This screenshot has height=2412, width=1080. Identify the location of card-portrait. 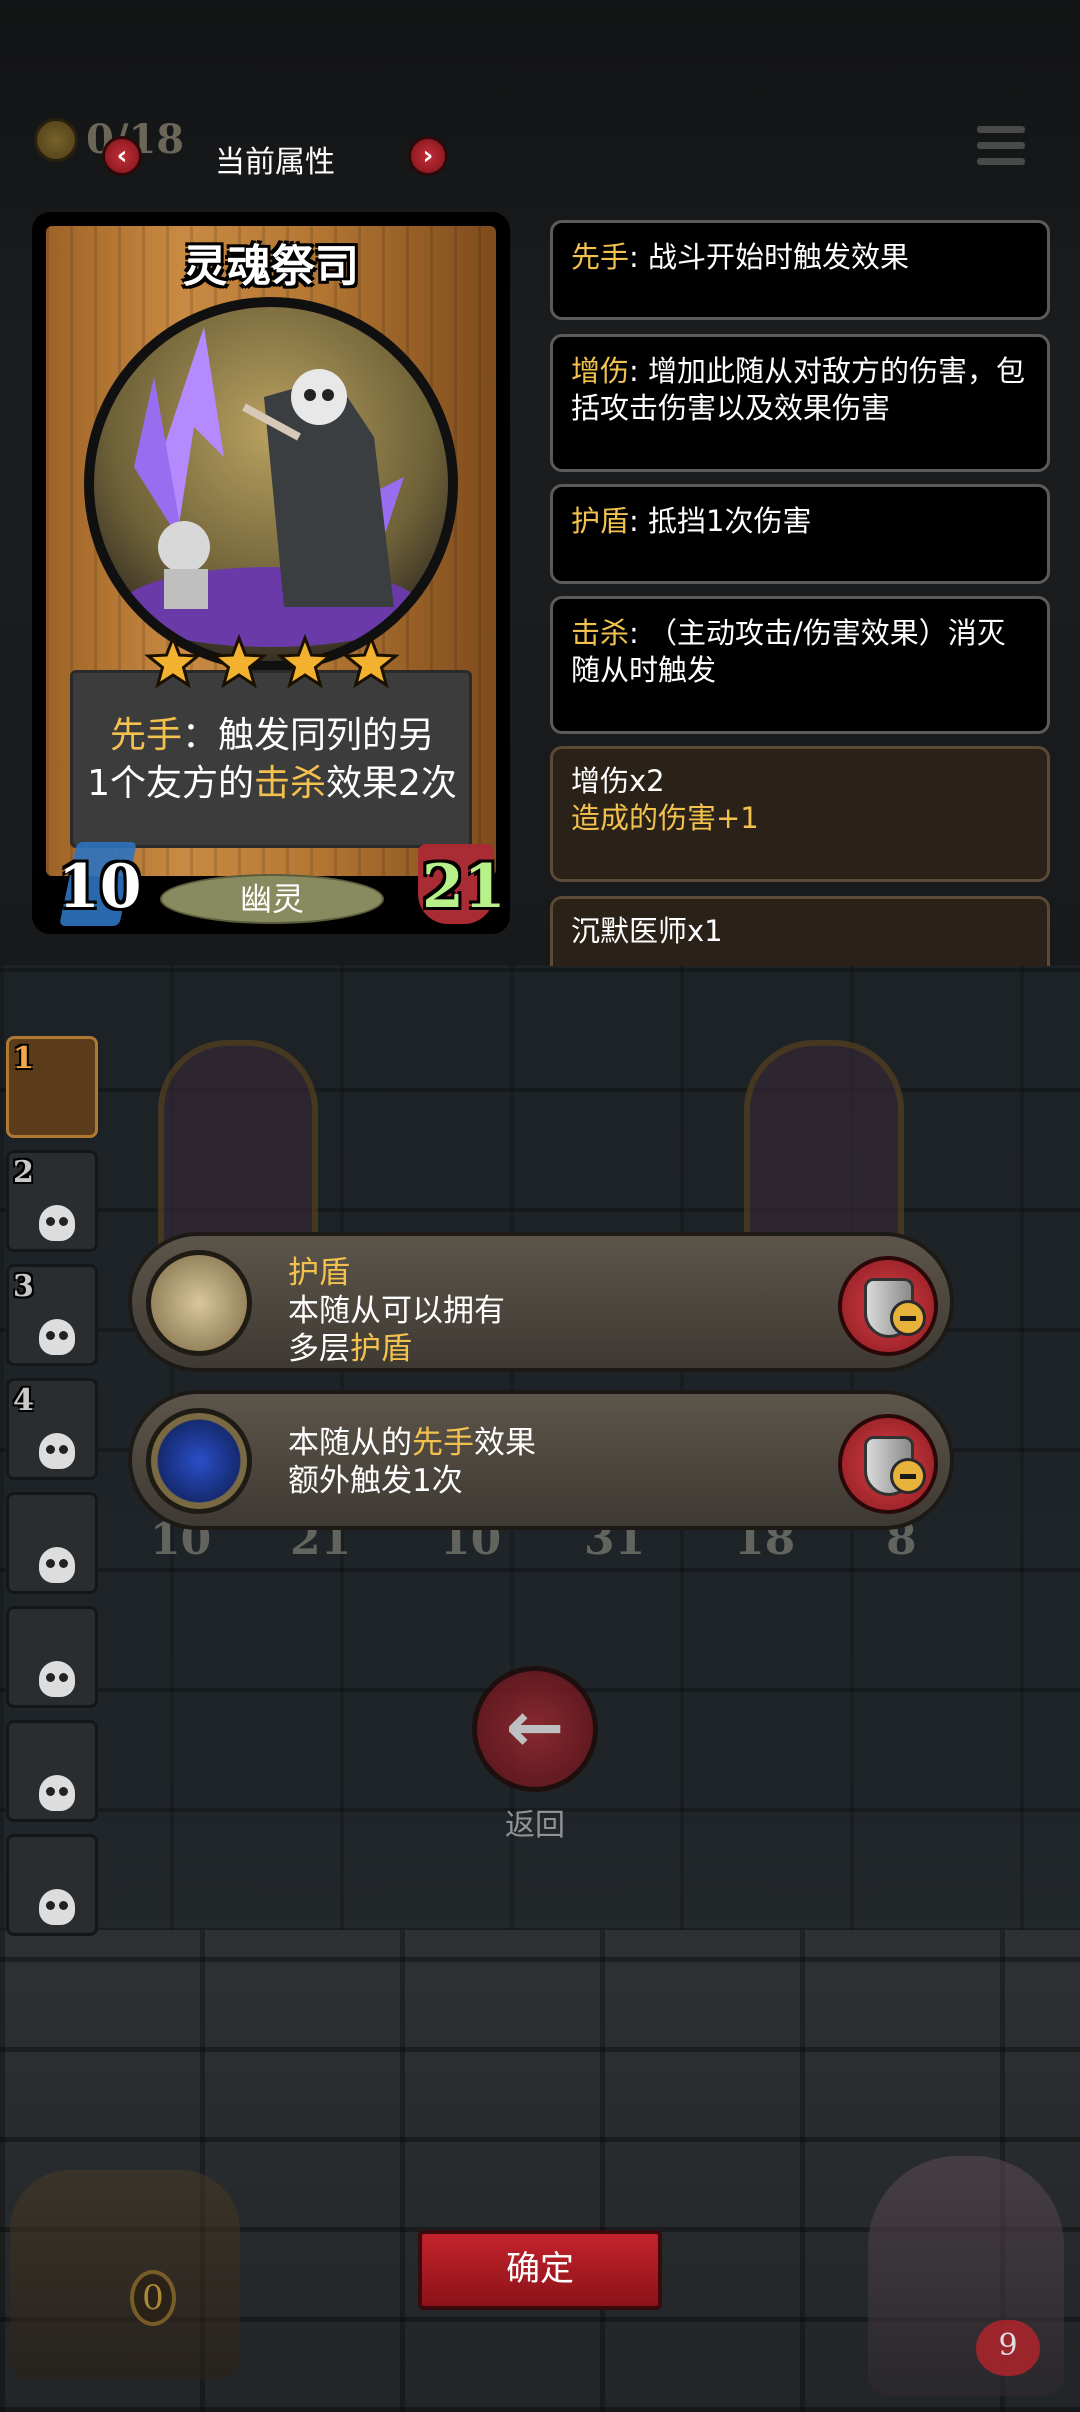
(271, 484).